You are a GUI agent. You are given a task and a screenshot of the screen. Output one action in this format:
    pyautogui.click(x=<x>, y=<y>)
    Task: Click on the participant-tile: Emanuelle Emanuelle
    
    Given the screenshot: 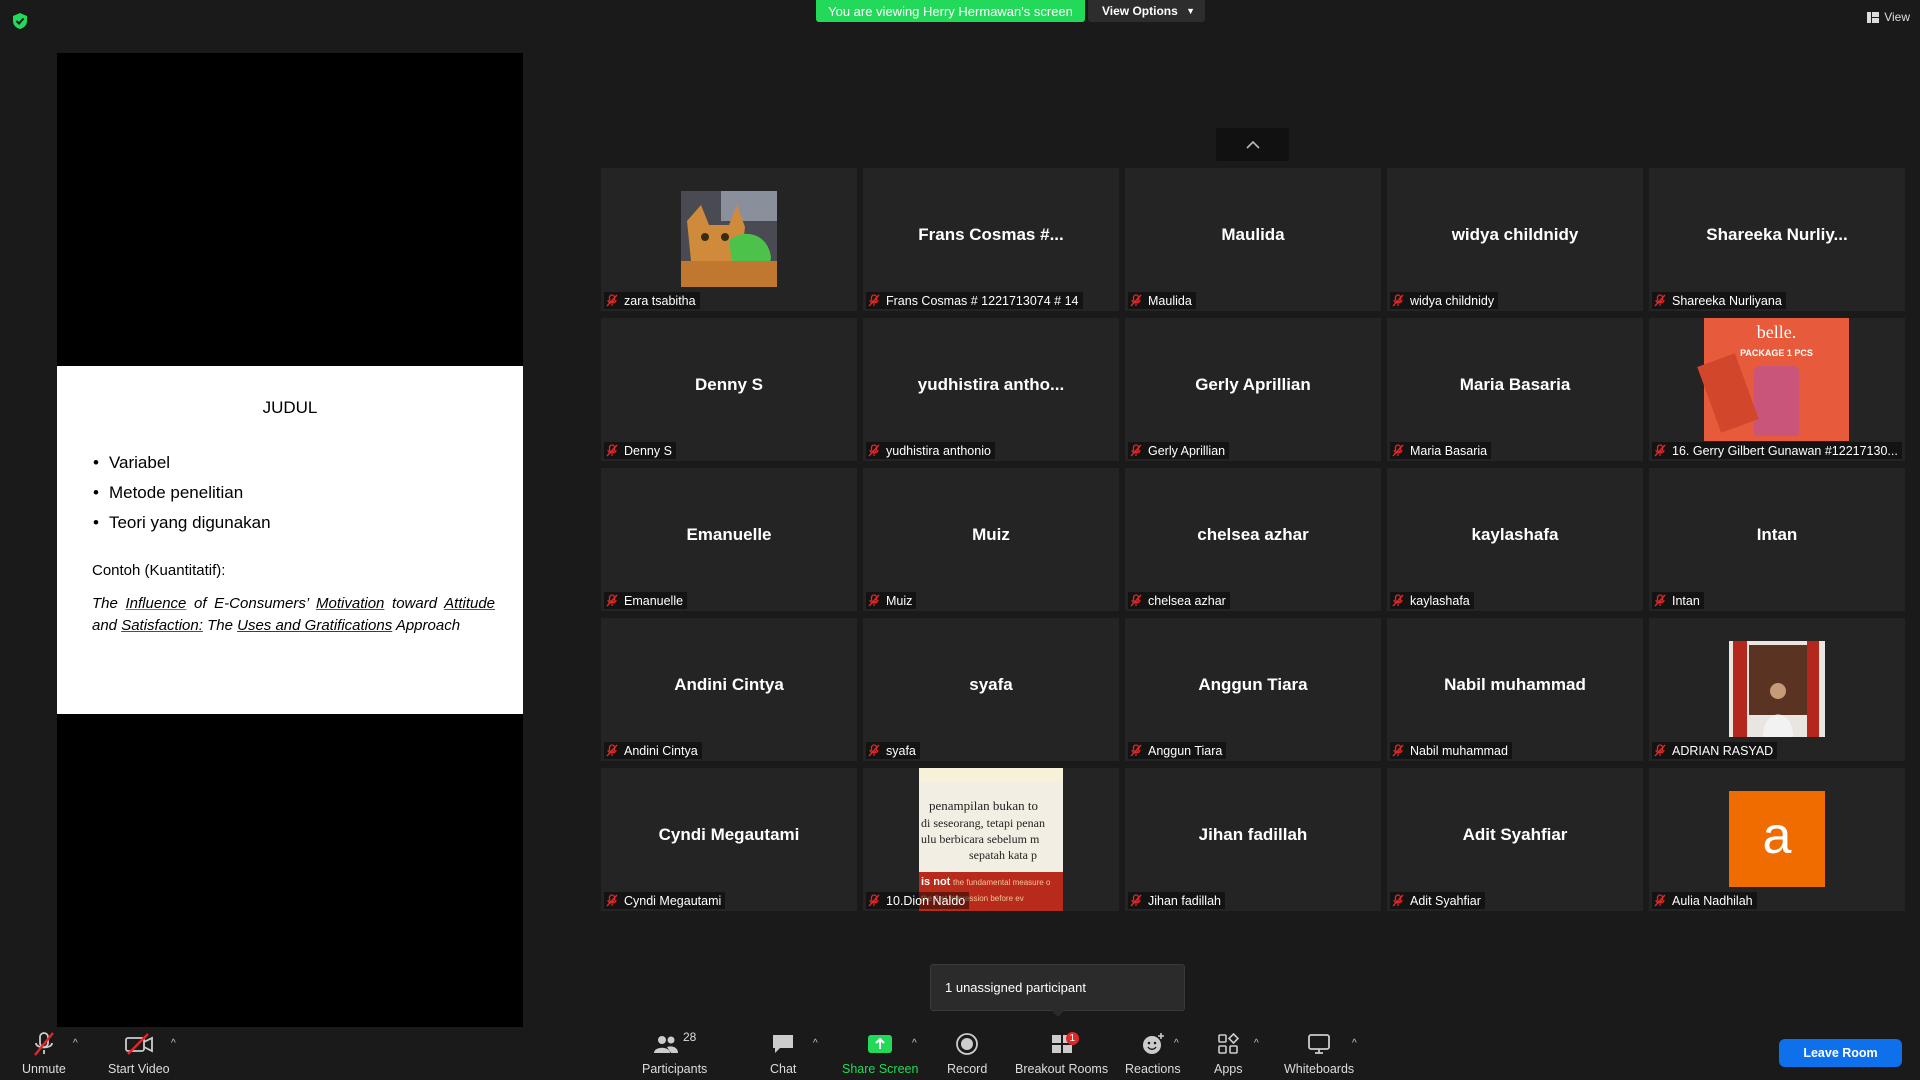 What is the action you would take?
    pyautogui.click(x=729, y=539)
    